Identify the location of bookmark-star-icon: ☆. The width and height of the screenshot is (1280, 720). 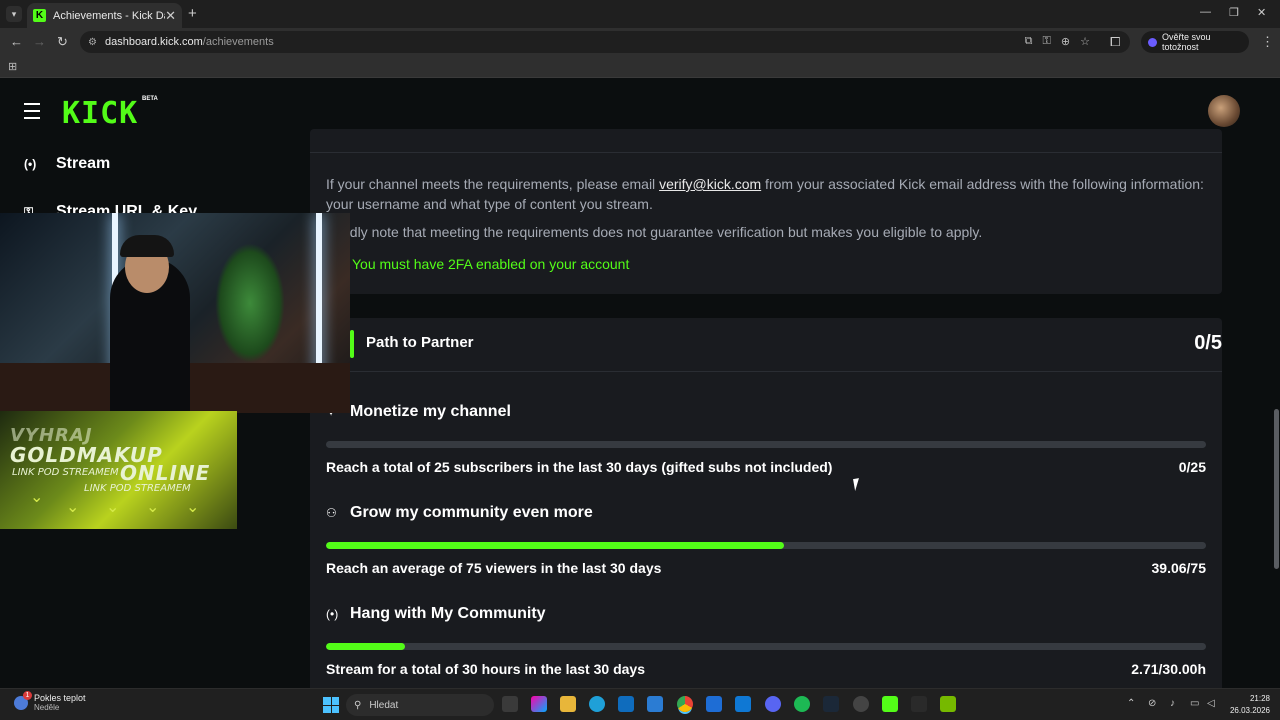
(1085, 41).